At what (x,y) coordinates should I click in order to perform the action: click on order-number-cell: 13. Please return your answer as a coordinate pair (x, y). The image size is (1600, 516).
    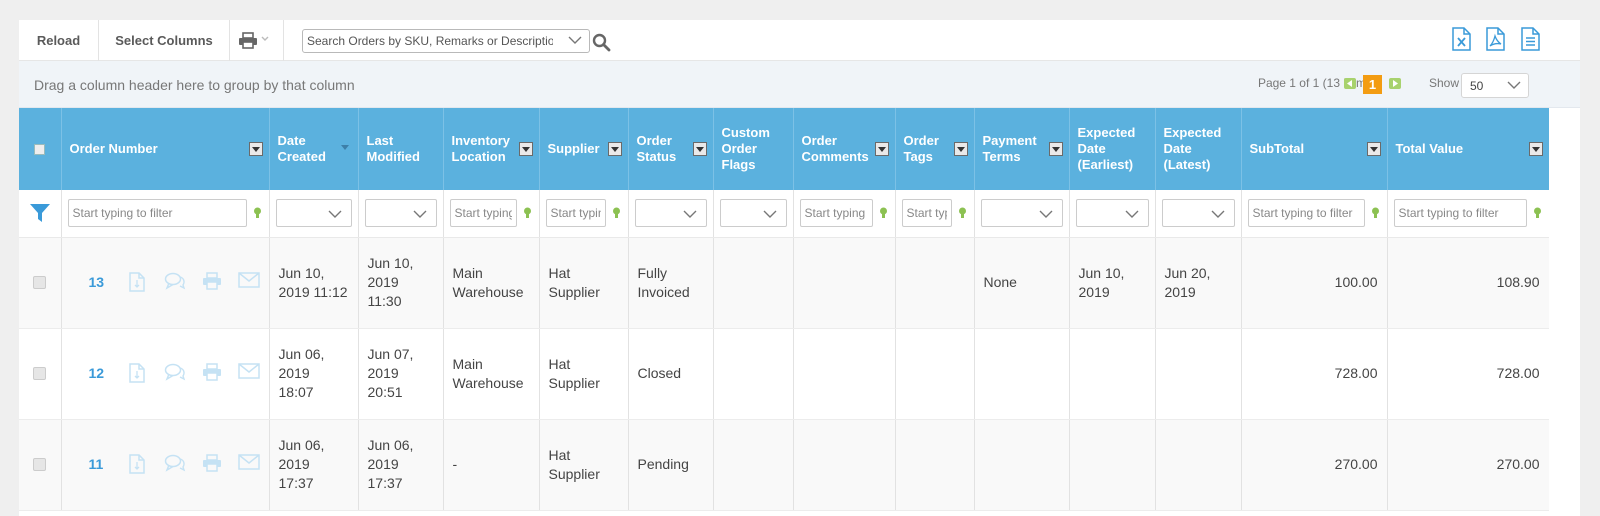
    Looking at the image, I should click on (165, 283).